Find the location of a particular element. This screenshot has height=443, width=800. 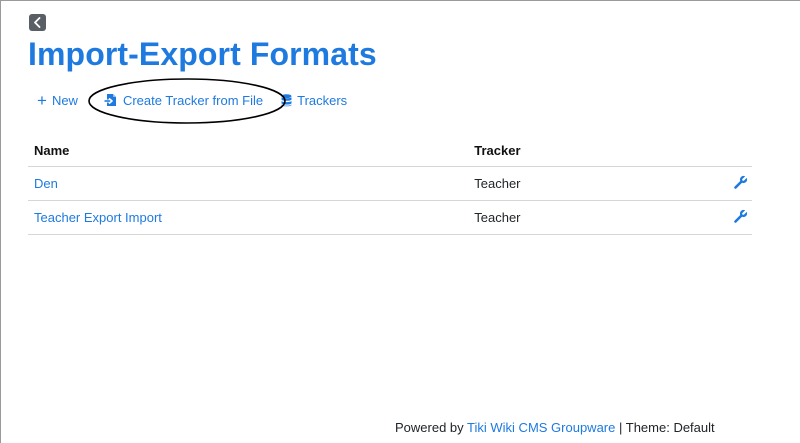

plus-icon: + is located at coordinates (42, 100).